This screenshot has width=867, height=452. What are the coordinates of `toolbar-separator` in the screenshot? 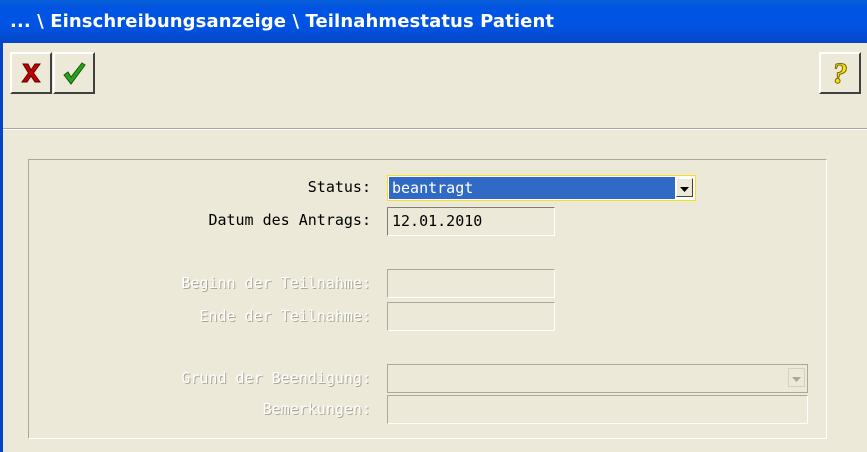 It's located at (435, 129).